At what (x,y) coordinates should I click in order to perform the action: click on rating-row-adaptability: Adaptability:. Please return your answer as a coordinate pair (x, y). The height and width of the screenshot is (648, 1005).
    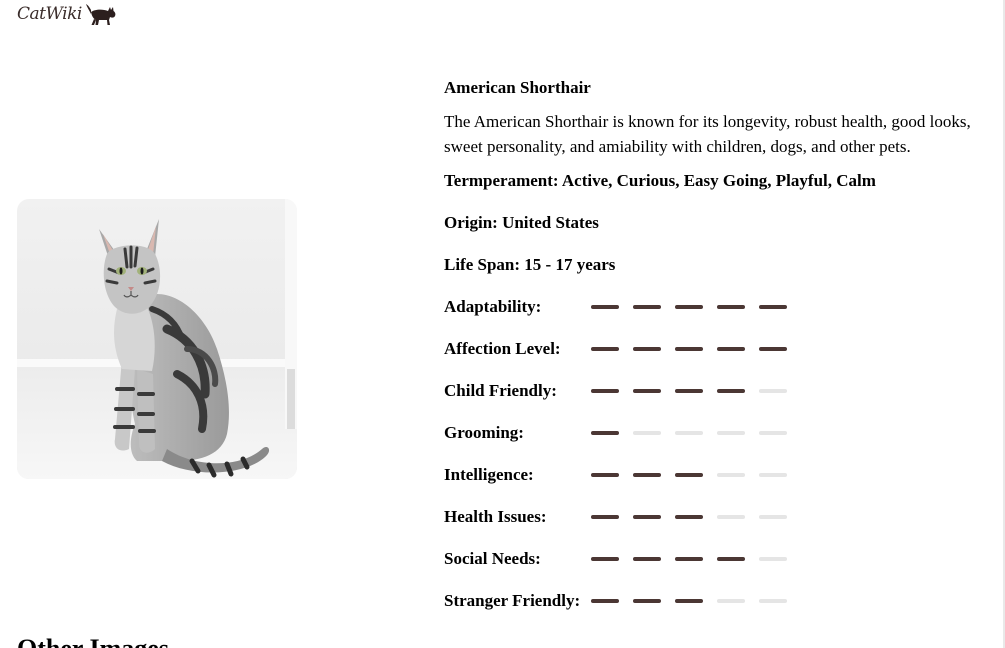
    Looking at the image, I should click on (714, 316).